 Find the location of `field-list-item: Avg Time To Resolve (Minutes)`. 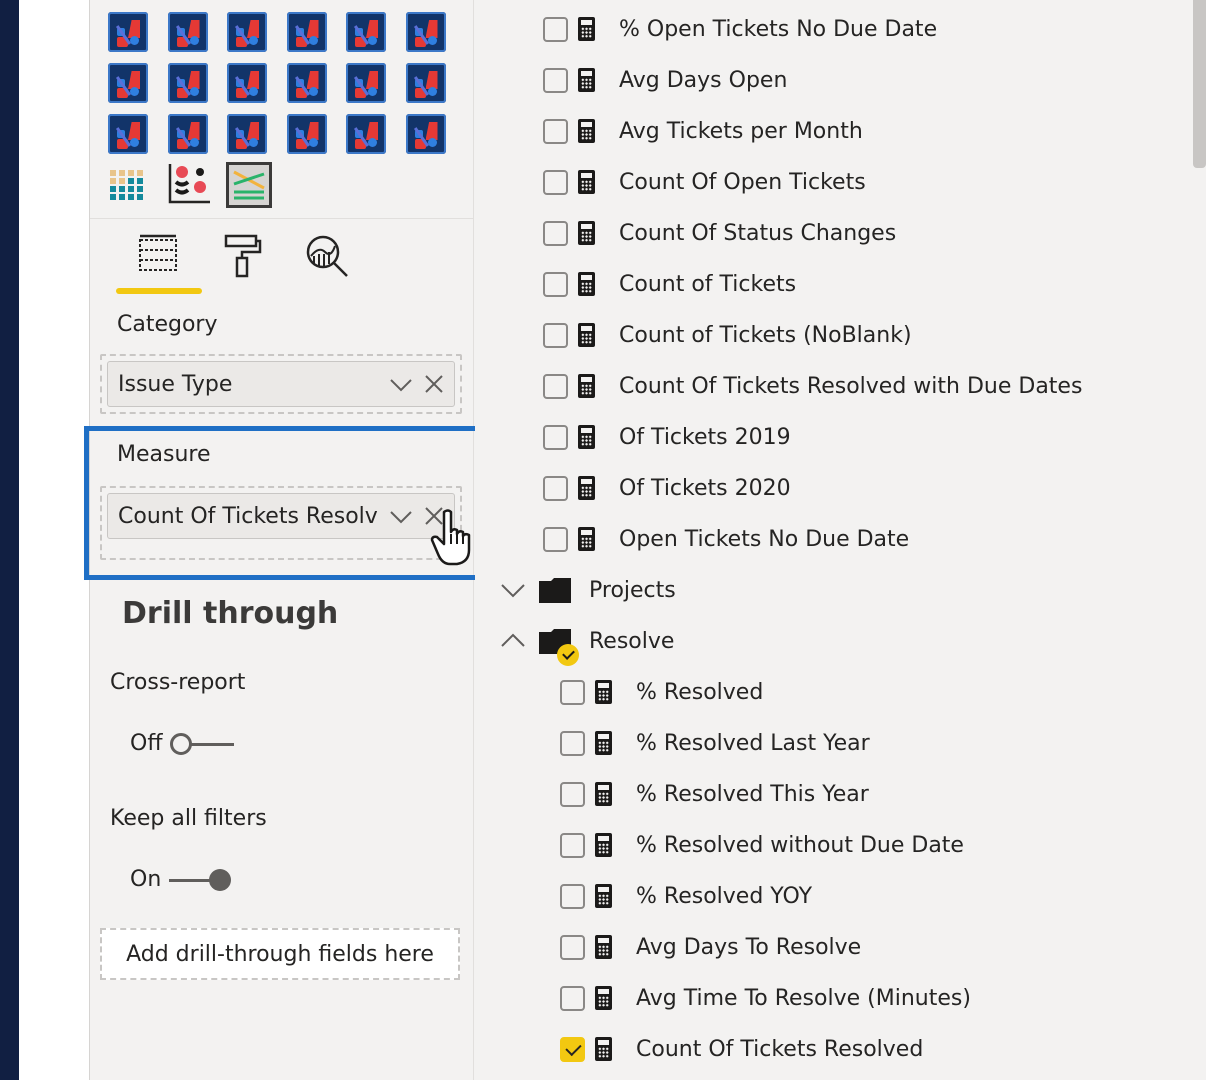

field-list-item: Avg Time To Resolve (Minutes) is located at coordinates (765, 998).